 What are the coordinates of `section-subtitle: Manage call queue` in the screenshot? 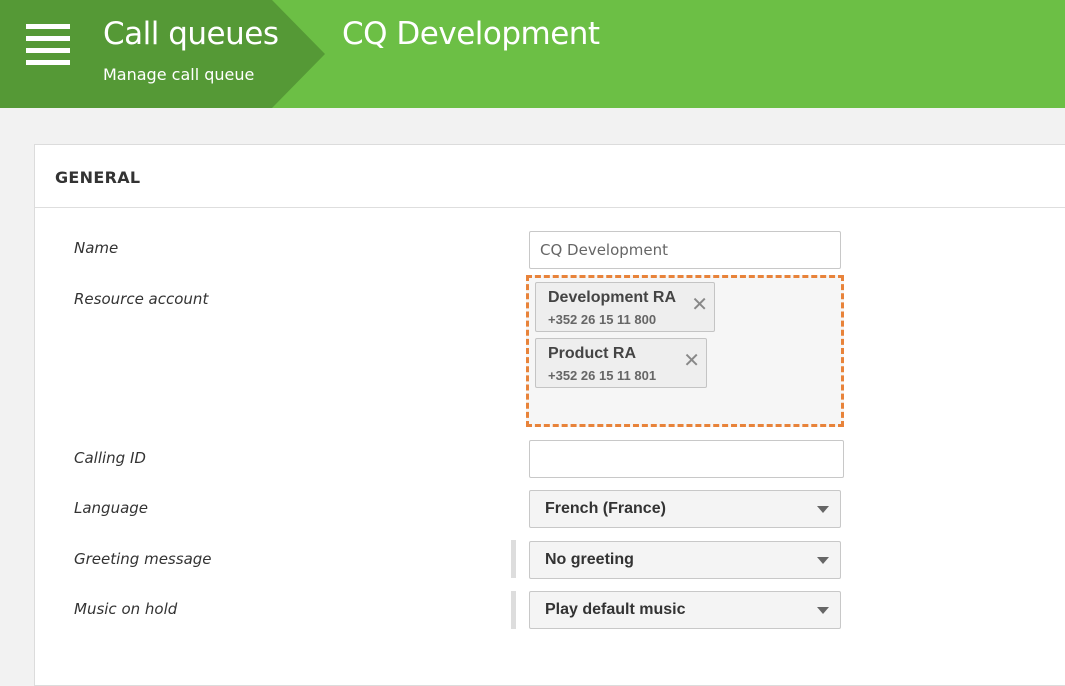 It's located at (179, 74).